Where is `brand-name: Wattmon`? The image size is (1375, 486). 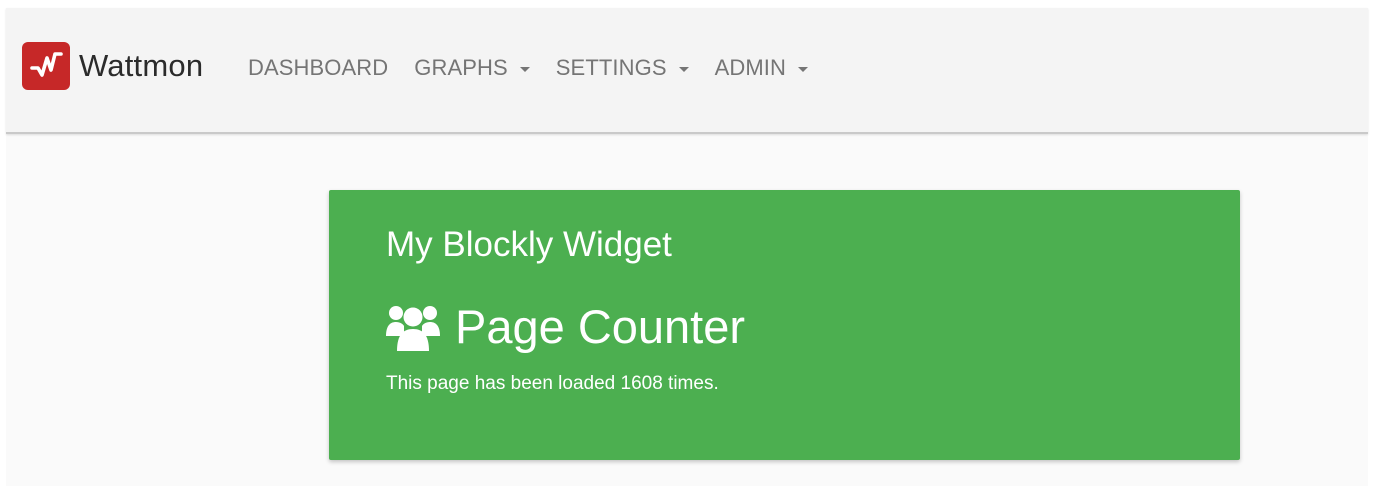 brand-name: Wattmon is located at coordinates (141, 65).